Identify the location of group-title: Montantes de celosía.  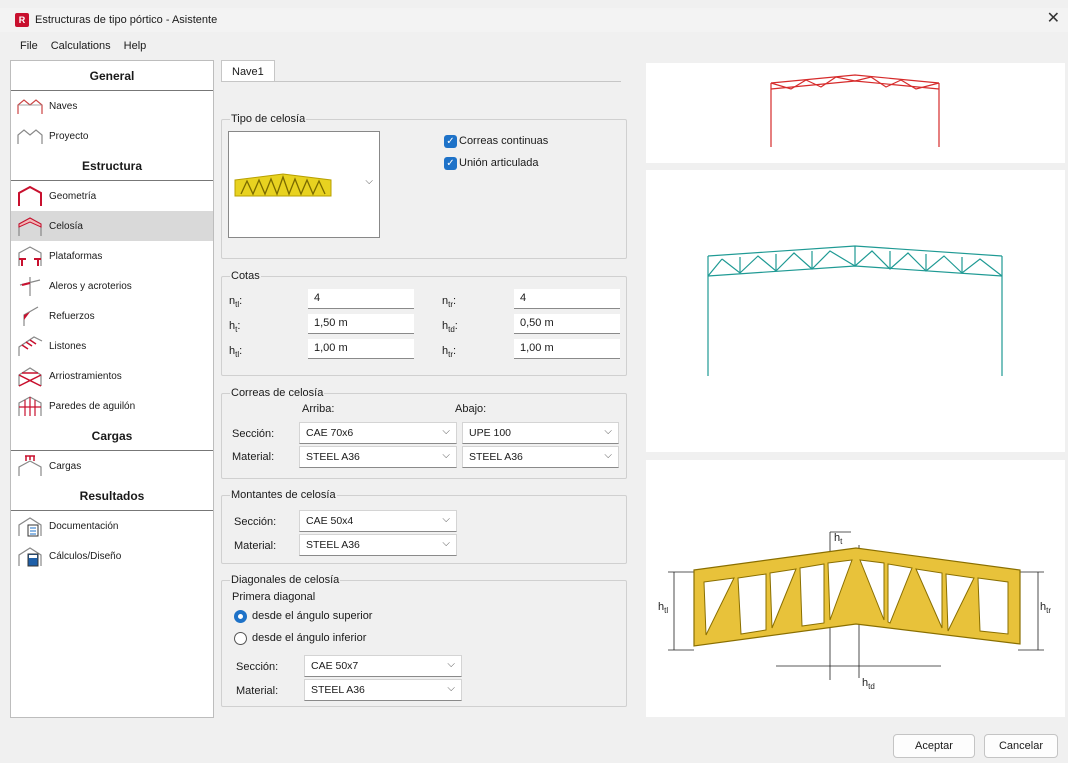
(283, 495).